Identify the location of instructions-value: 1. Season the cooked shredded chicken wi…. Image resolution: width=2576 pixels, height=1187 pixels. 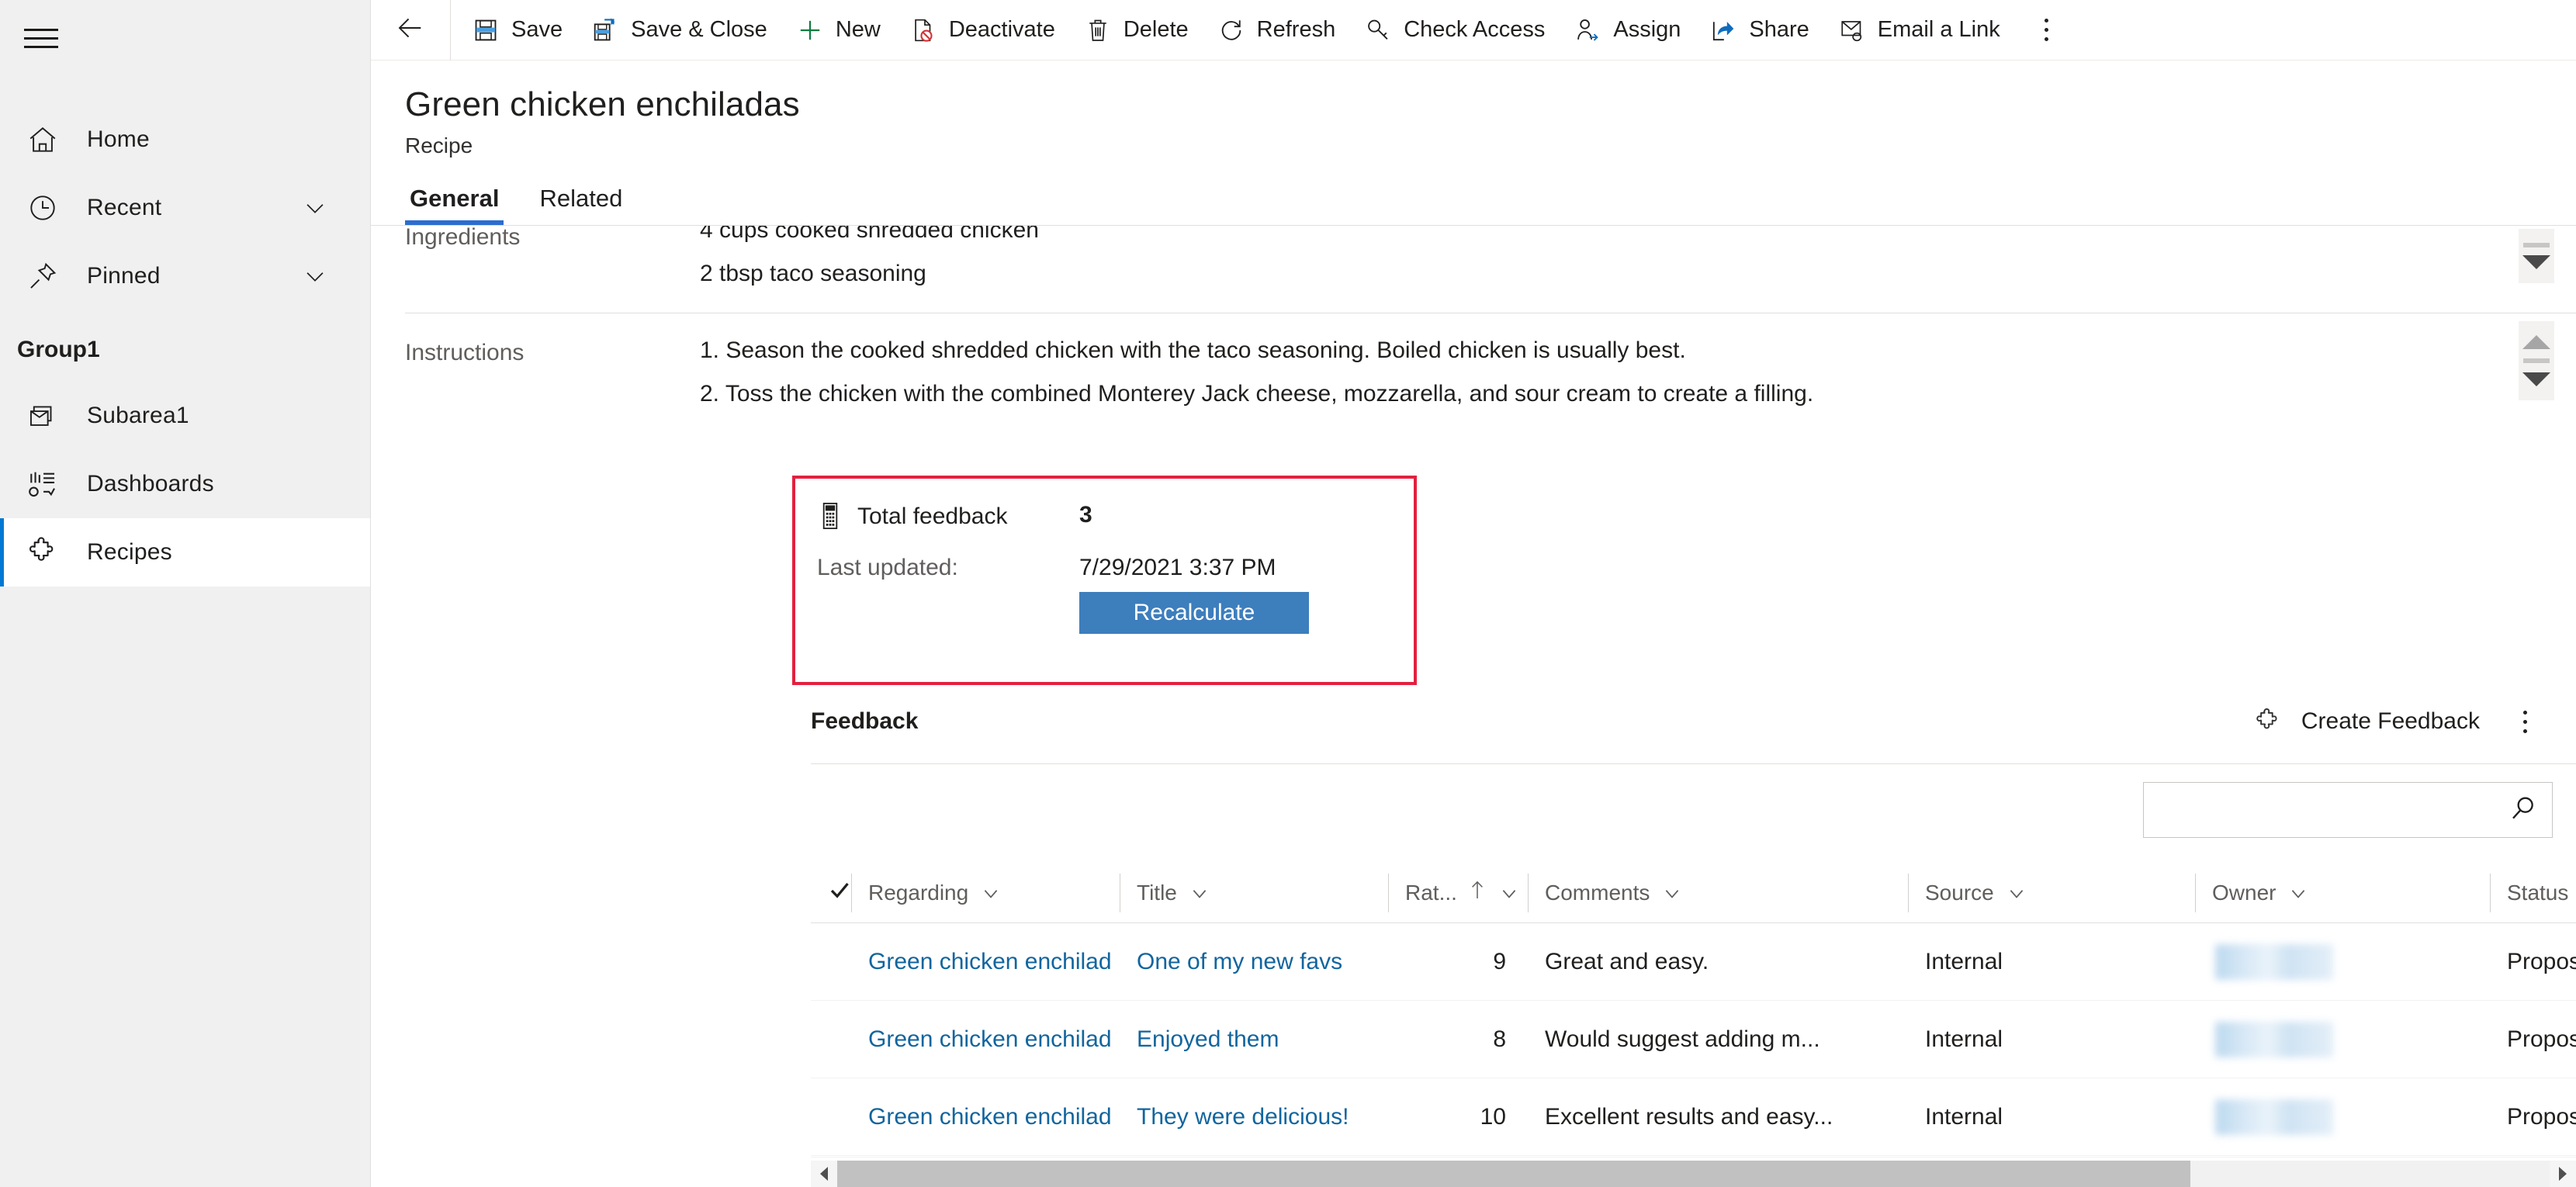
(1638, 372).